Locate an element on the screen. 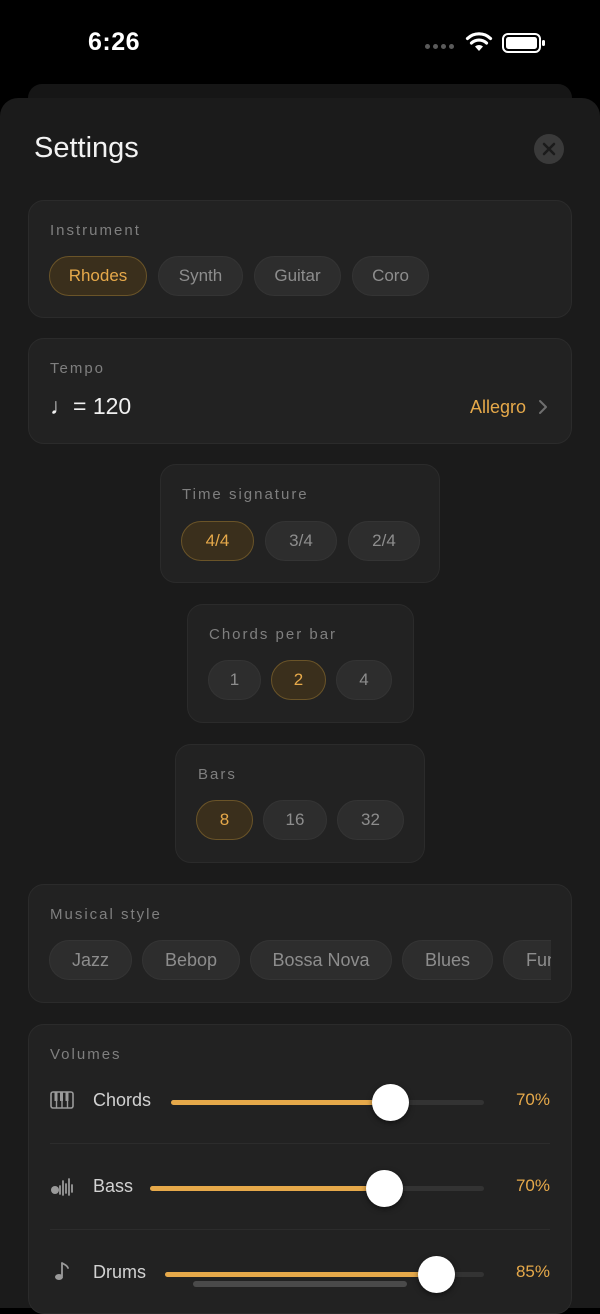  tempo-label: Tempo is located at coordinates (78, 368).